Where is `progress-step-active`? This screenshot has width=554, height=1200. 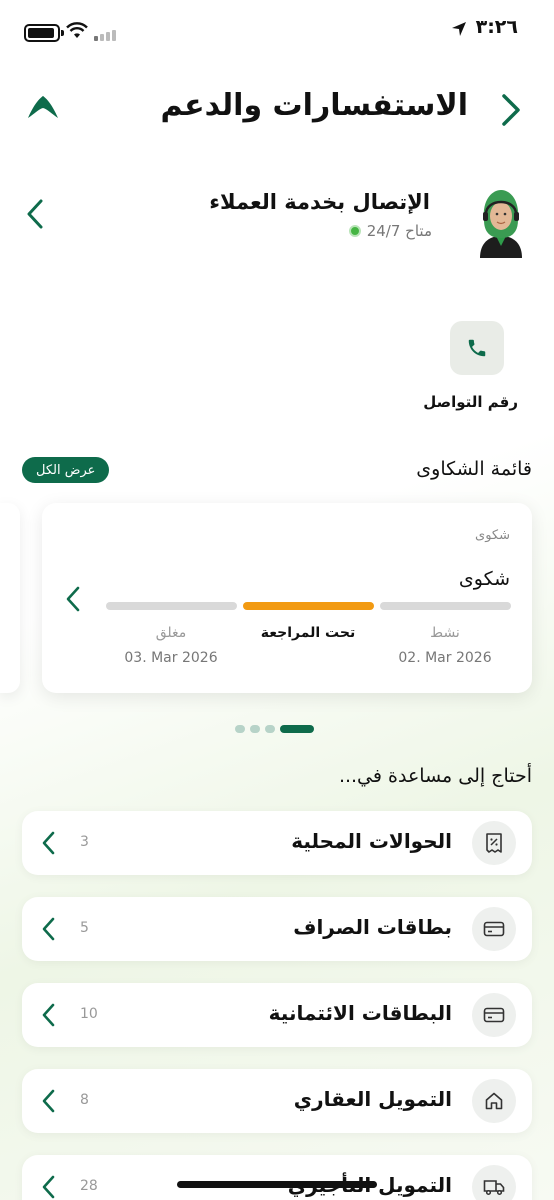 progress-step-active is located at coordinates (445, 606).